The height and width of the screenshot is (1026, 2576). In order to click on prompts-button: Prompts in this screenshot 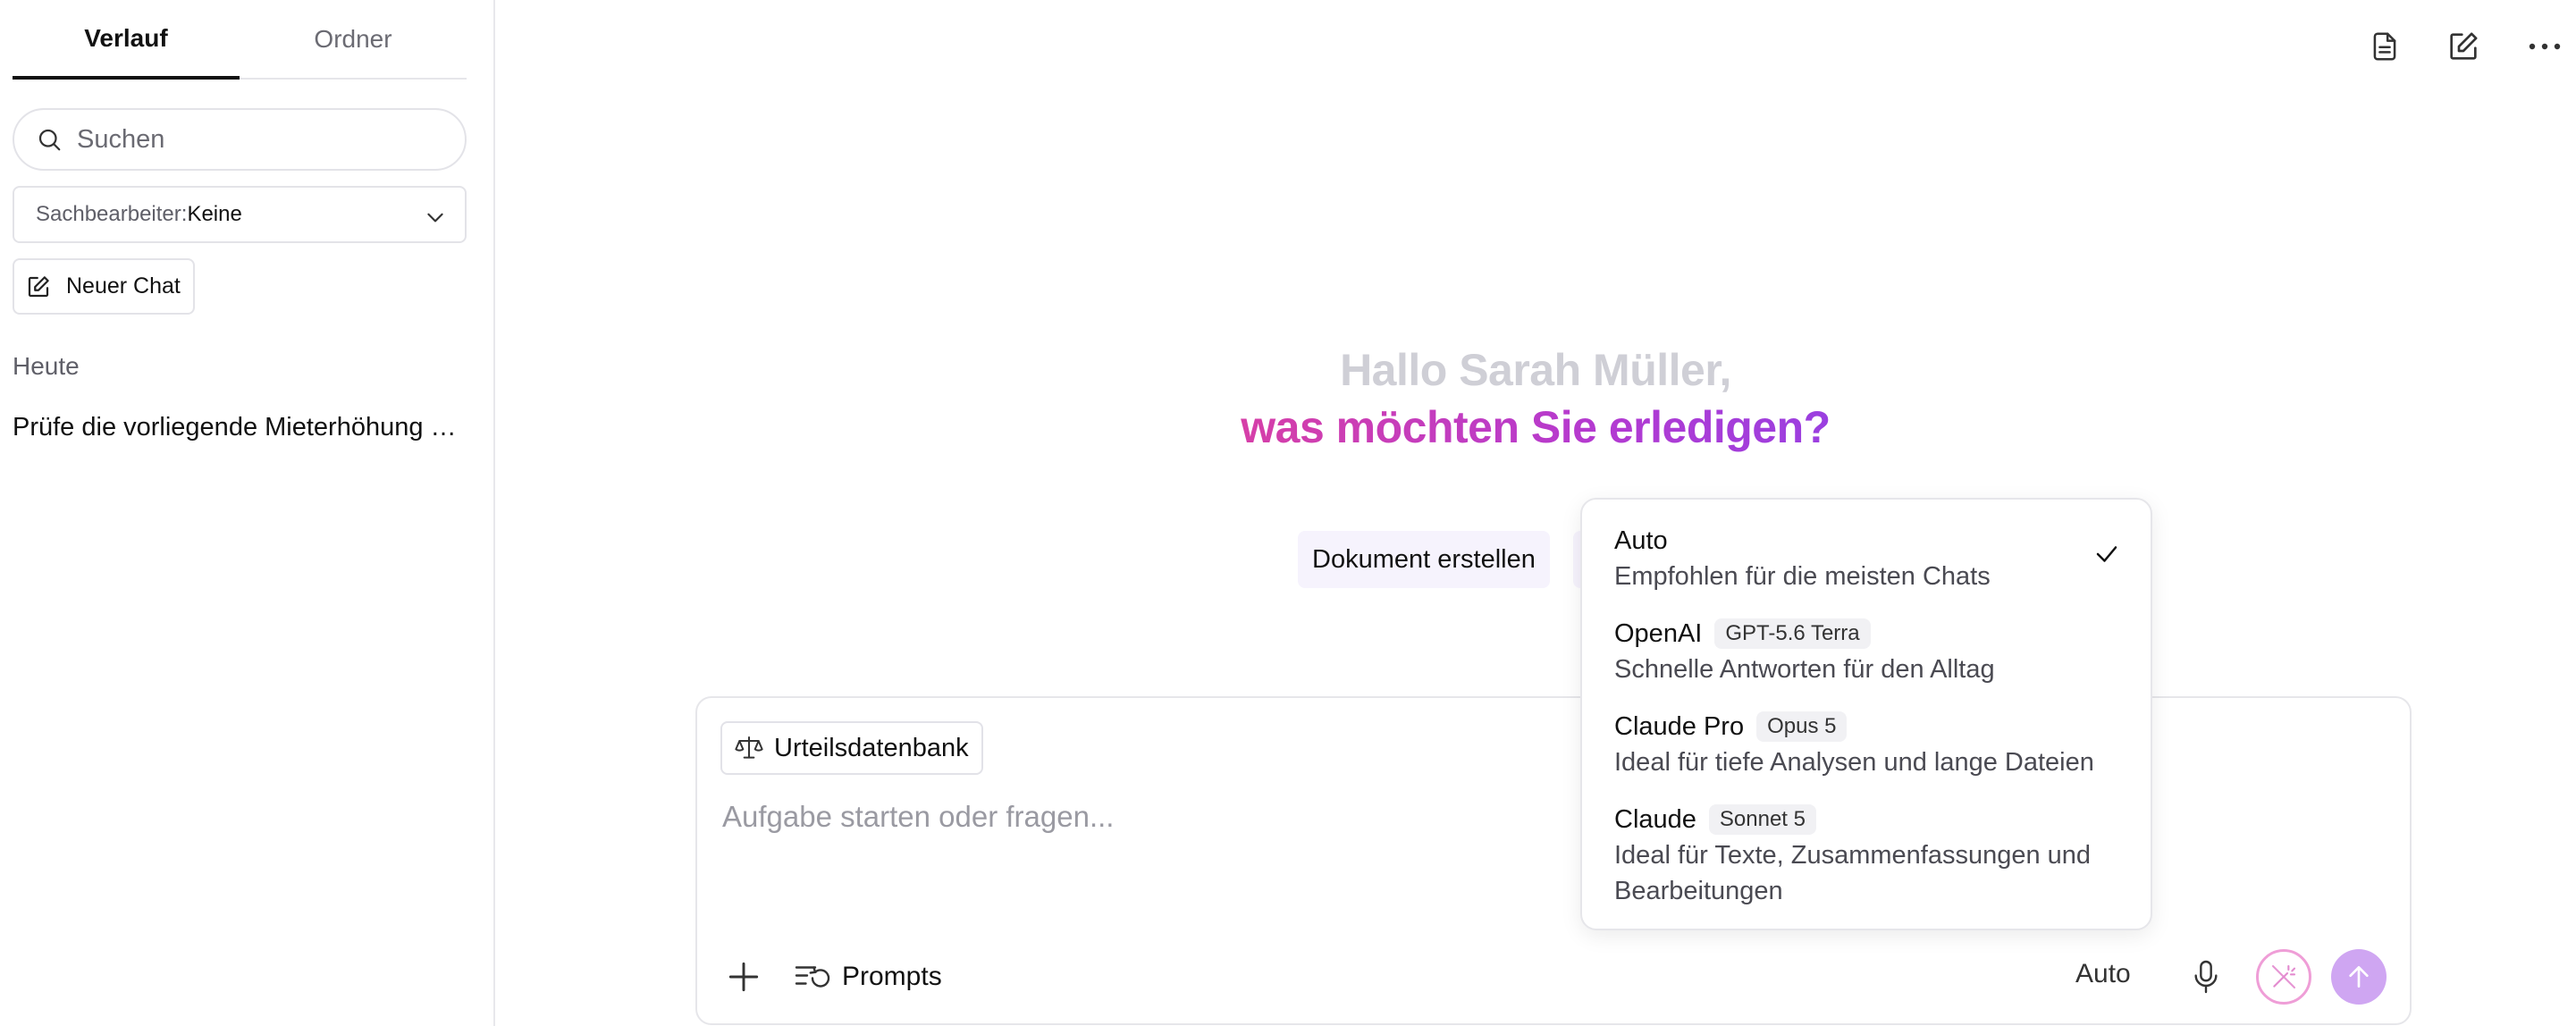, I will do `click(868, 977)`.